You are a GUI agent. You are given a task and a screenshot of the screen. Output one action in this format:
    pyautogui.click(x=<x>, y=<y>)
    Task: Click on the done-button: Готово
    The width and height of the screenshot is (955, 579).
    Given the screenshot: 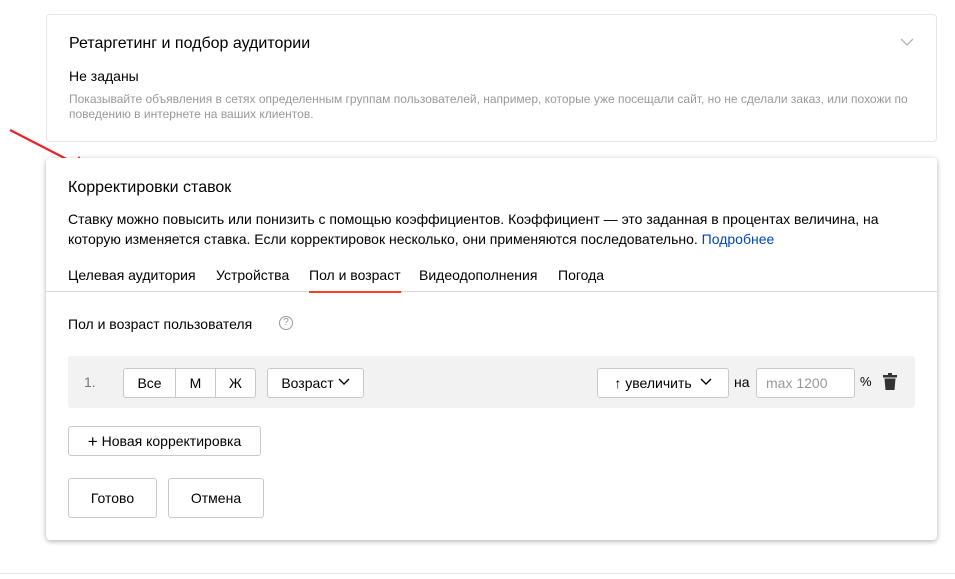 What is the action you would take?
    pyautogui.click(x=112, y=498)
    